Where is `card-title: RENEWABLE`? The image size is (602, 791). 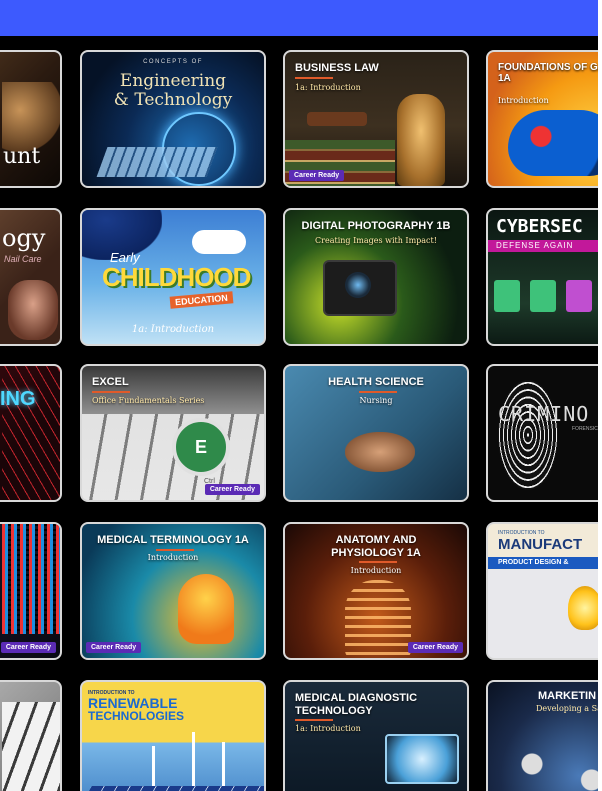
card-title: RENEWABLE is located at coordinates (133, 703).